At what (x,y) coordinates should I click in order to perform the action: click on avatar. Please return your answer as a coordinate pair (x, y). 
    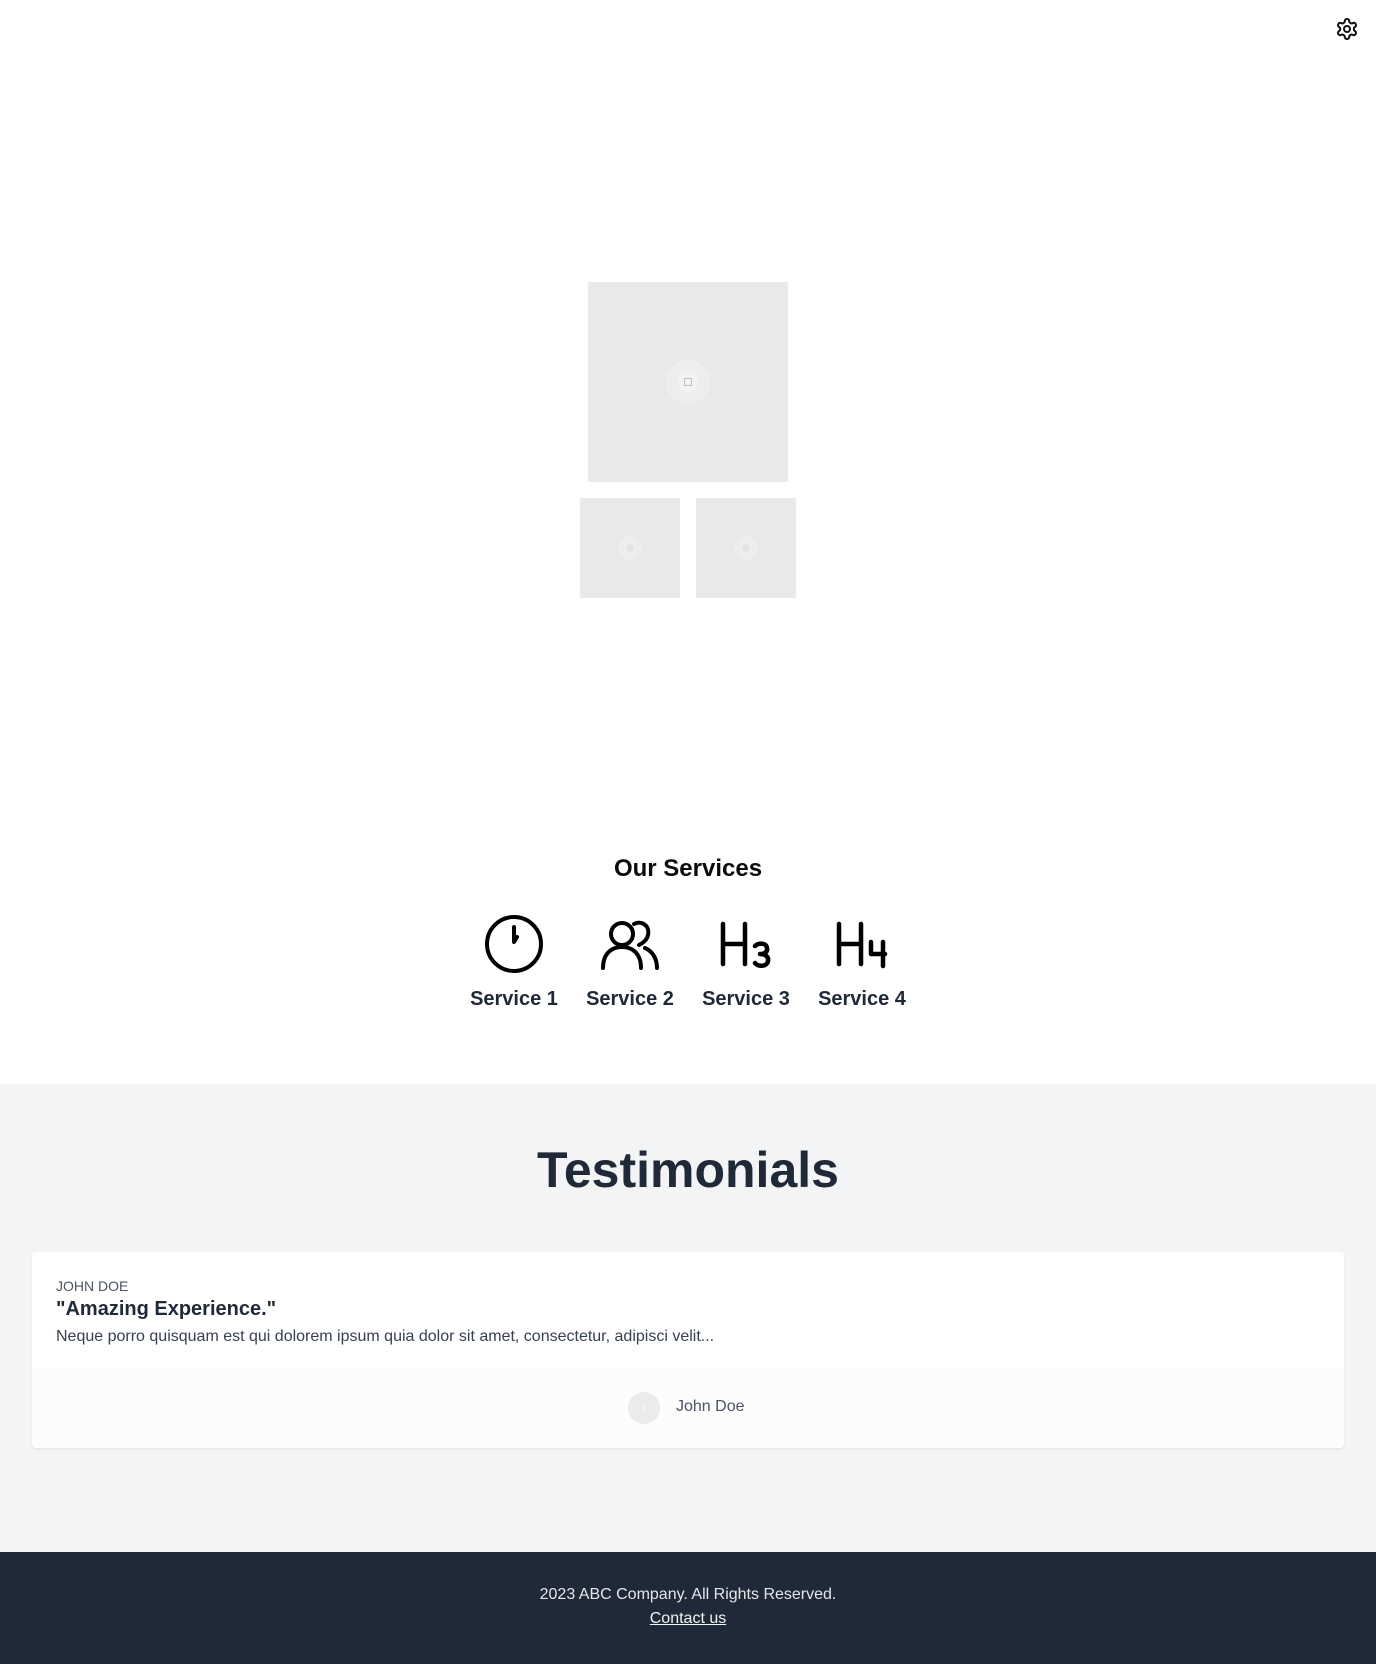
    Looking at the image, I should click on (644, 1408).